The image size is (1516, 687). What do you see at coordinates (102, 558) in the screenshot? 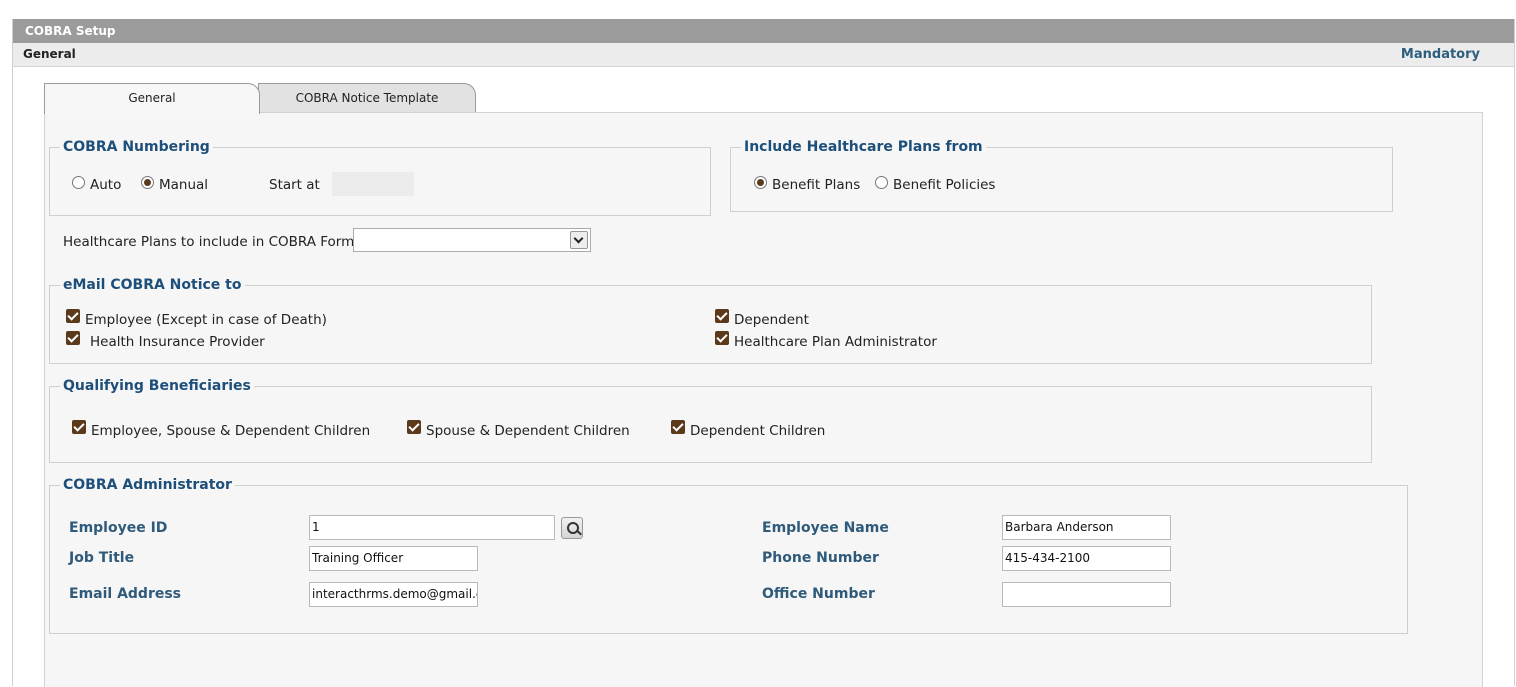
I see `job-title-label: Job Title` at bounding box center [102, 558].